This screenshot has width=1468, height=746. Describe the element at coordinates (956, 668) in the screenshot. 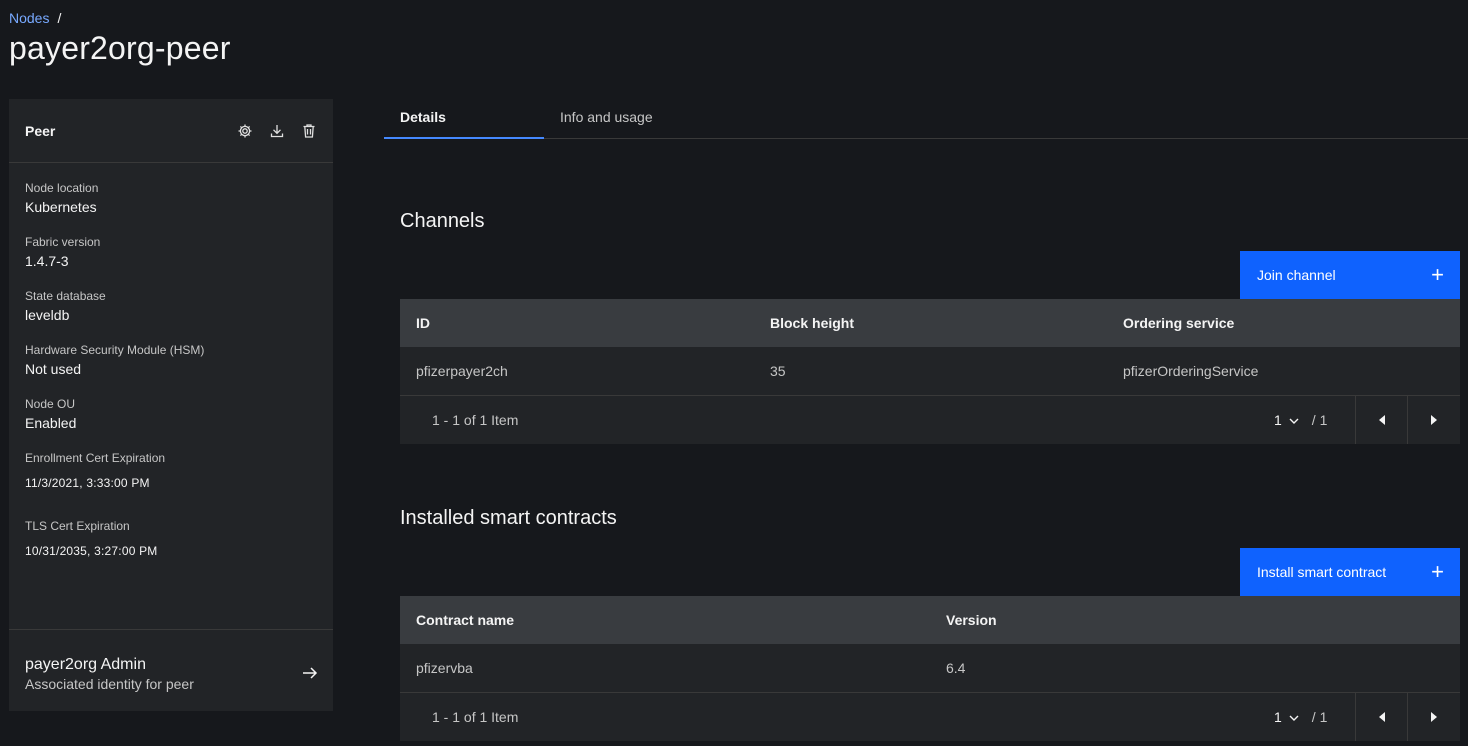

I see `cell-version: 6.4` at that location.